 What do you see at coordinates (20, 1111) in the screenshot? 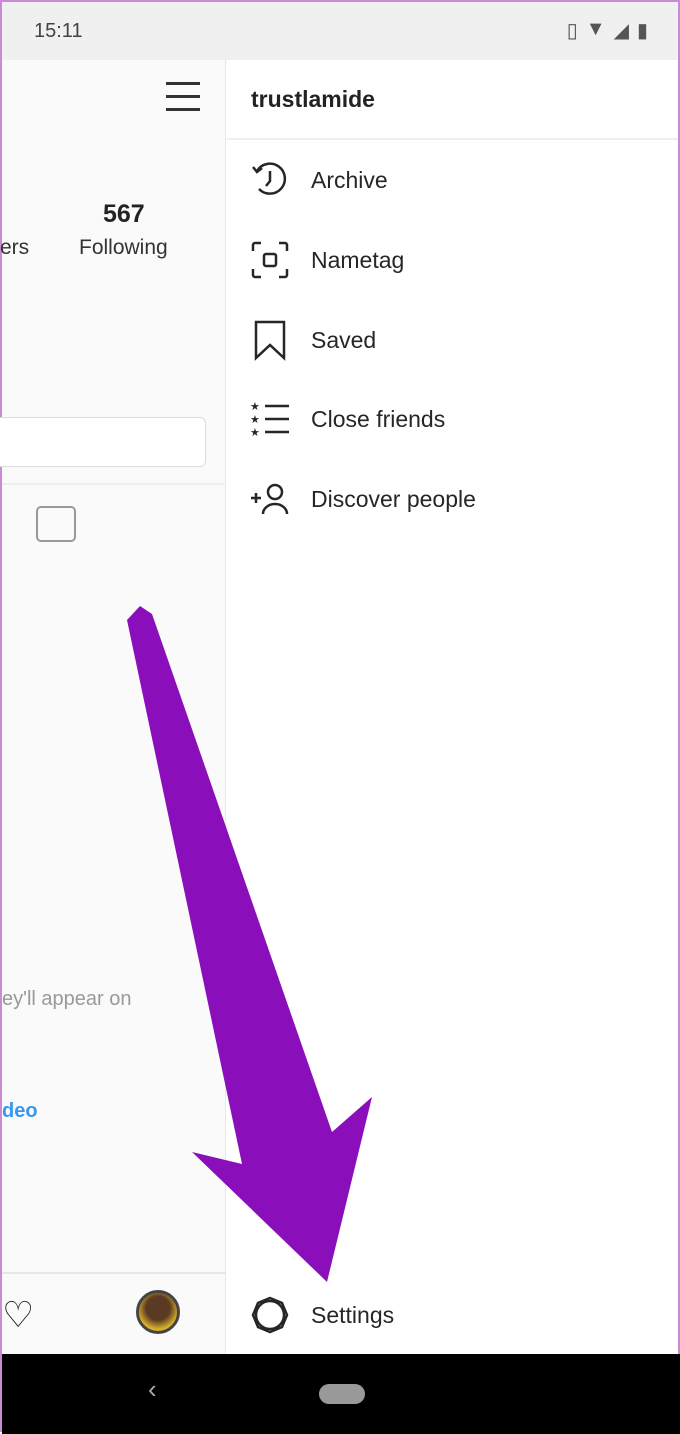
I see `share-video-link: deo` at bounding box center [20, 1111].